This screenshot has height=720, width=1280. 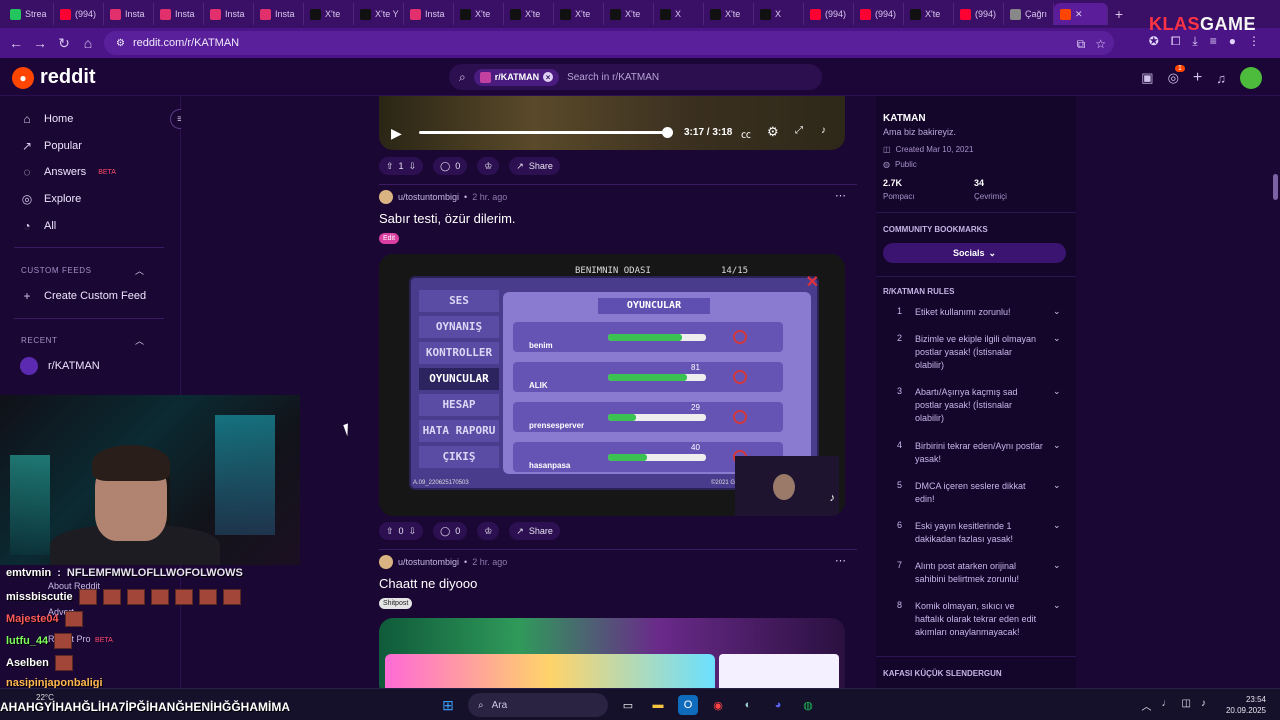 What do you see at coordinates (447, 218) in the screenshot?
I see `post-title: Sabır testi, özür dilerim.` at bounding box center [447, 218].